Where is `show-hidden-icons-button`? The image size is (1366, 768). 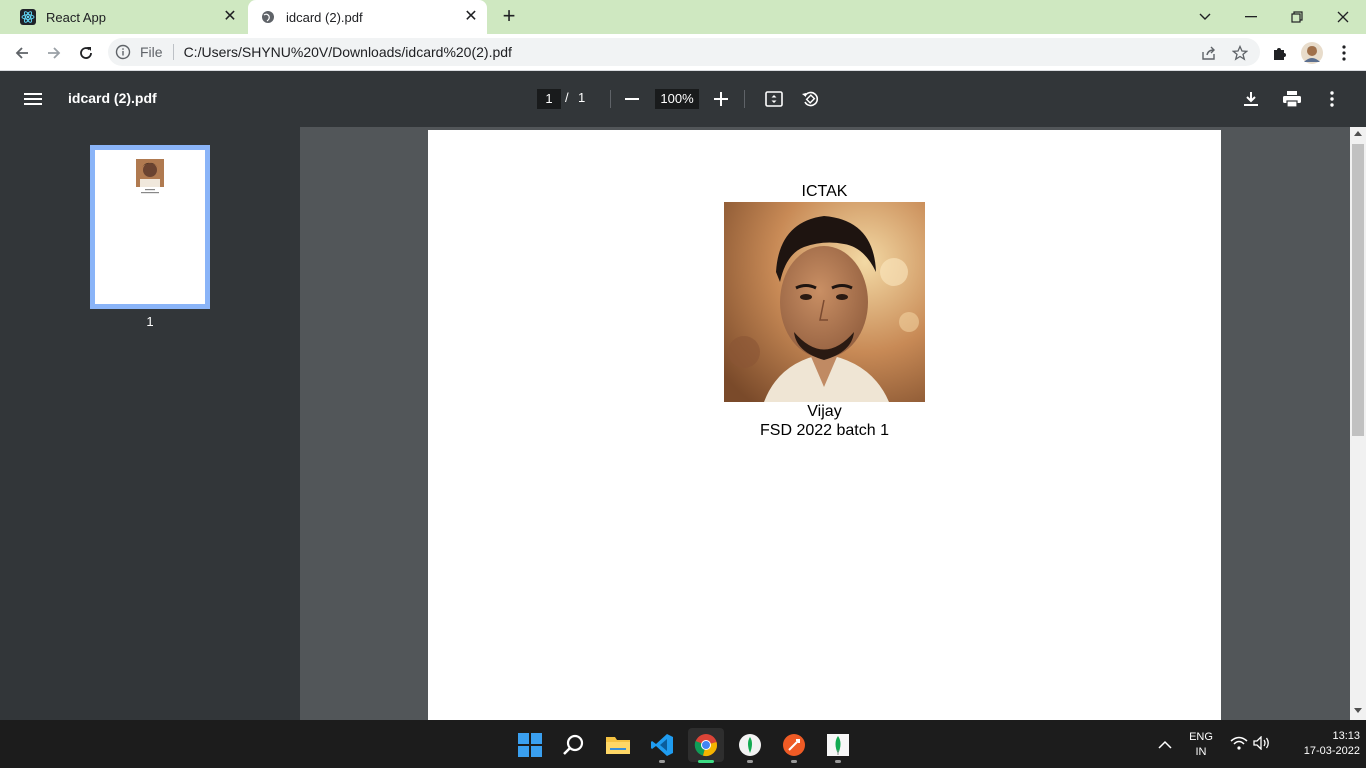 show-hidden-icons-button is located at coordinates (1165, 745).